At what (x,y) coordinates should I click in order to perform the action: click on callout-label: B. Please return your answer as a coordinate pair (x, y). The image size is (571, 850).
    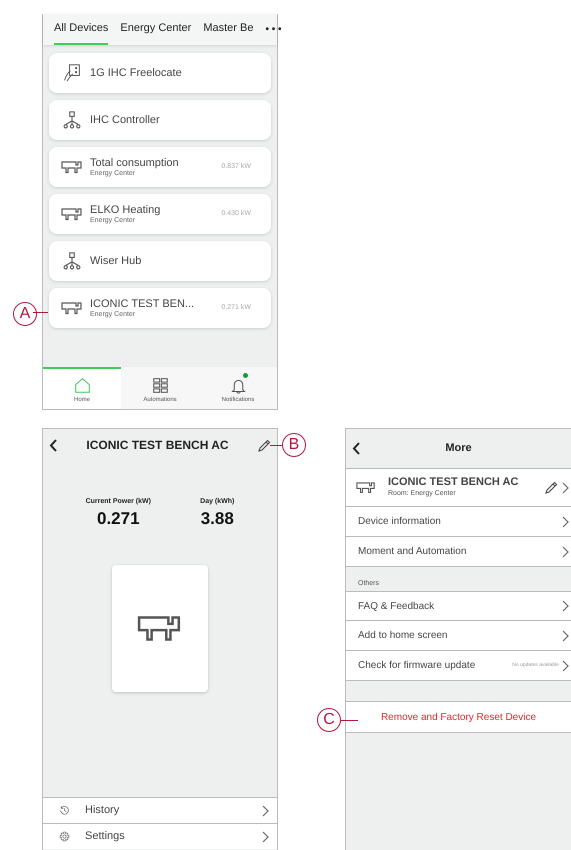
    Looking at the image, I should click on (294, 445).